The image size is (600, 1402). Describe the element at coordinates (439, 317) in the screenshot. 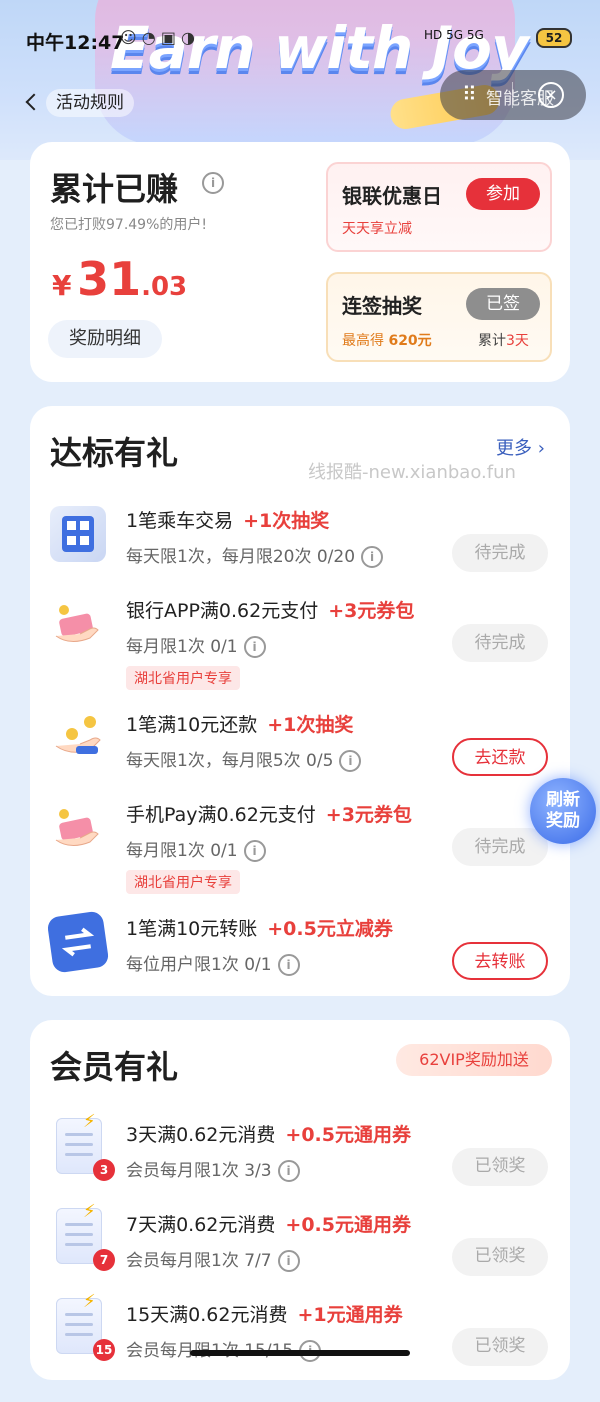

I see `checkin-lottery-card: 连签抽奖 最高得 620元 累计3天 已签` at that location.